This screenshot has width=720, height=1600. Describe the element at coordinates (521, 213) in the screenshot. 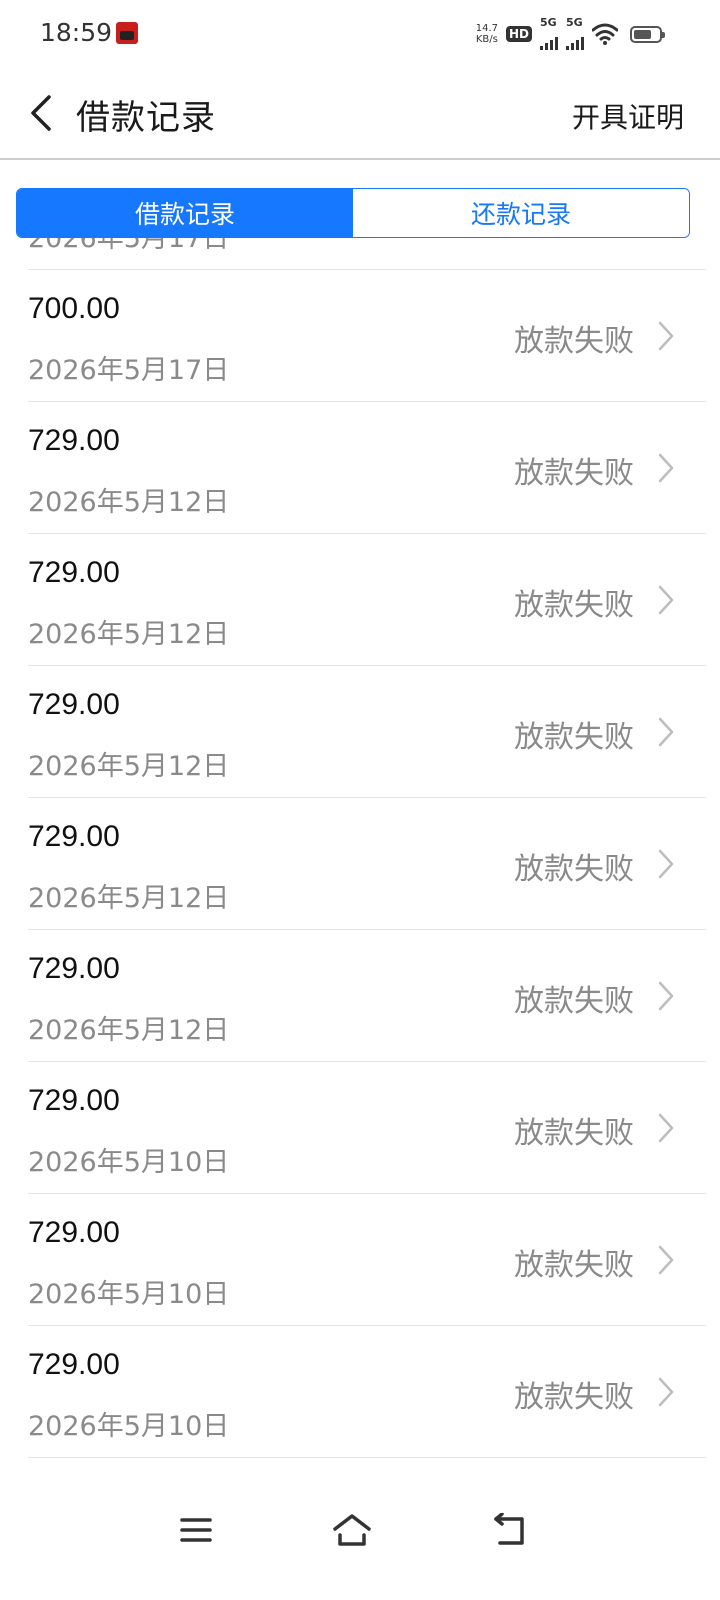

I see `tab-repayment-records: 还款记录` at that location.